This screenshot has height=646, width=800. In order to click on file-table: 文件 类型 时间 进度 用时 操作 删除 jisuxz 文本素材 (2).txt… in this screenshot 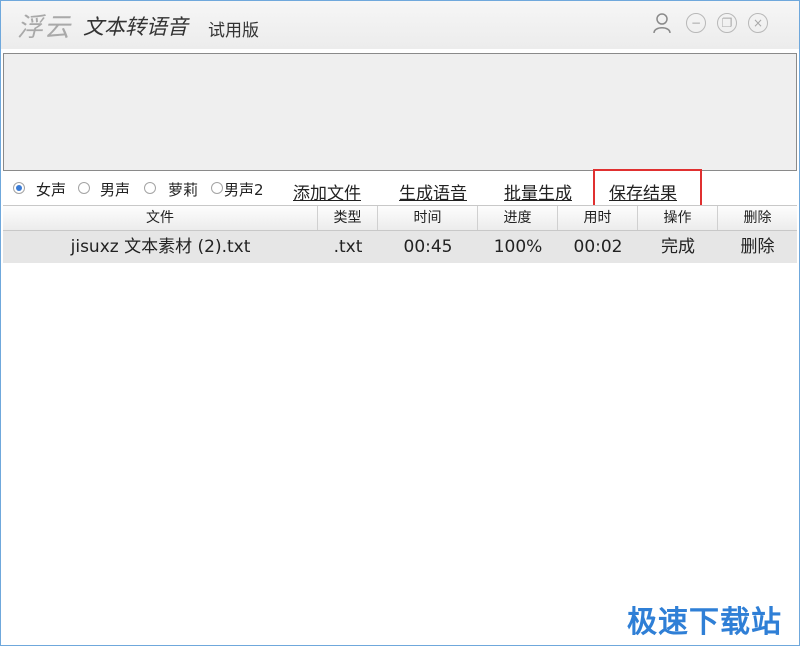, I will do `click(400, 234)`.